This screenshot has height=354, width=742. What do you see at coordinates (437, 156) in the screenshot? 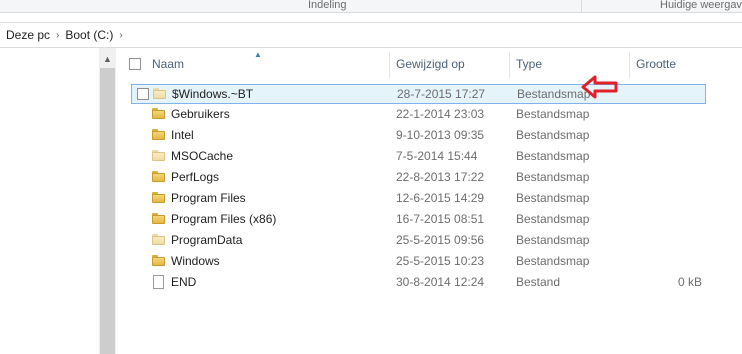
I see `file-date: 7-5-2014 15:44` at bounding box center [437, 156].